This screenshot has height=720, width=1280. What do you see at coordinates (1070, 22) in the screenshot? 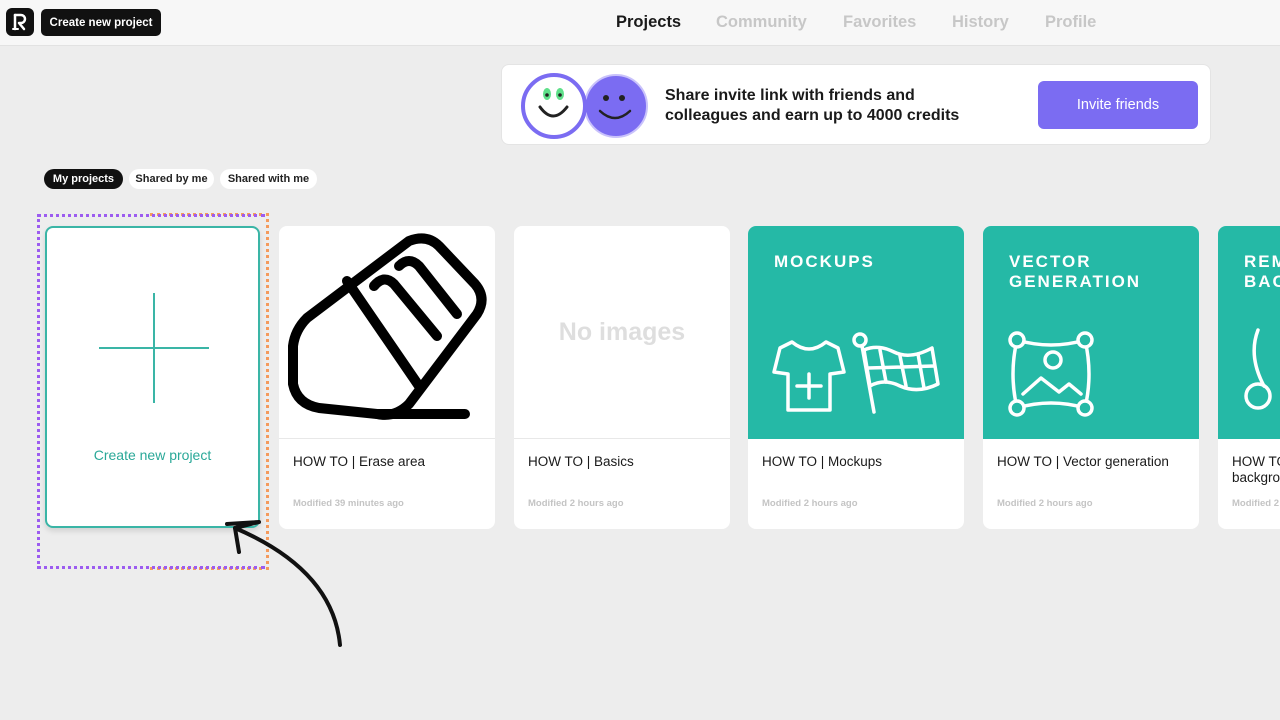
I see `nav-profile: Profile` at bounding box center [1070, 22].